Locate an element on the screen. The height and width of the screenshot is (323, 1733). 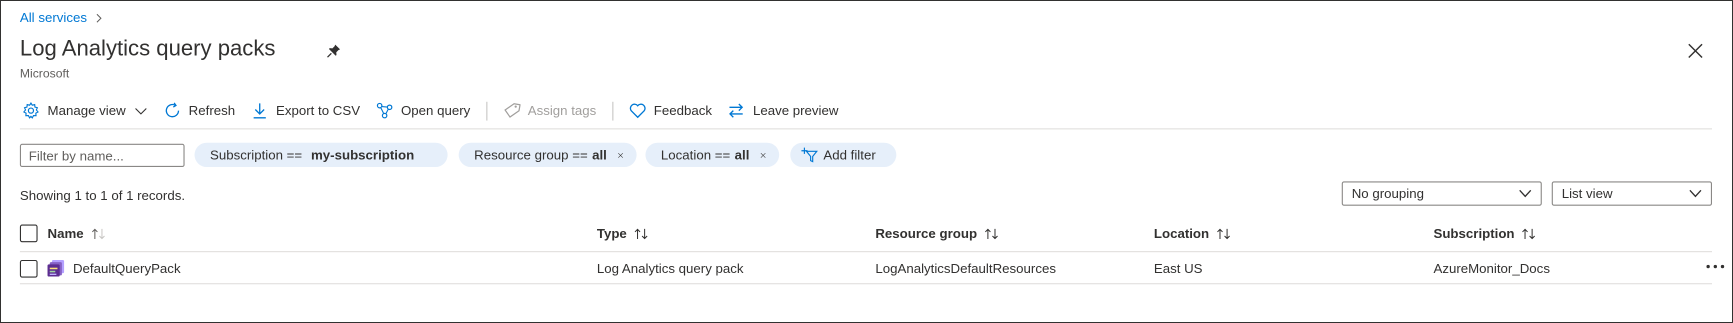
query-pack-icon is located at coordinates (56, 268).